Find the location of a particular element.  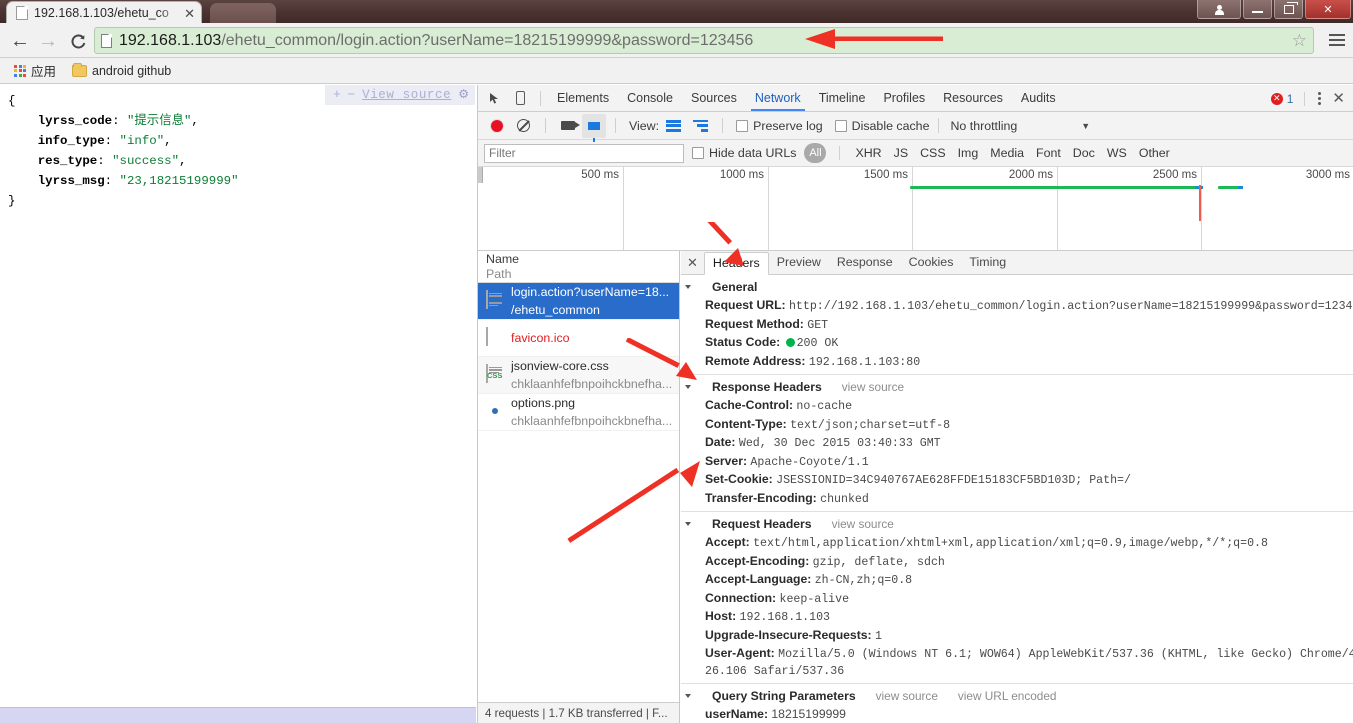

close-window-button: ✕ is located at coordinates (1328, 9).